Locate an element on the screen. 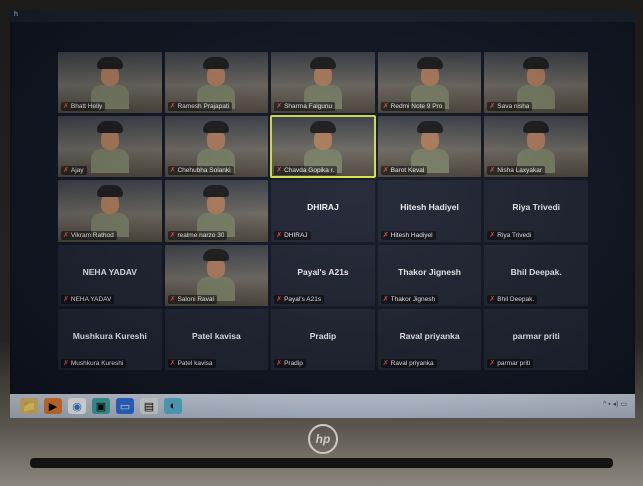 This screenshot has width=643, height=486. participant-name: Hitesh Hadiyel is located at coordinates (411, 235).